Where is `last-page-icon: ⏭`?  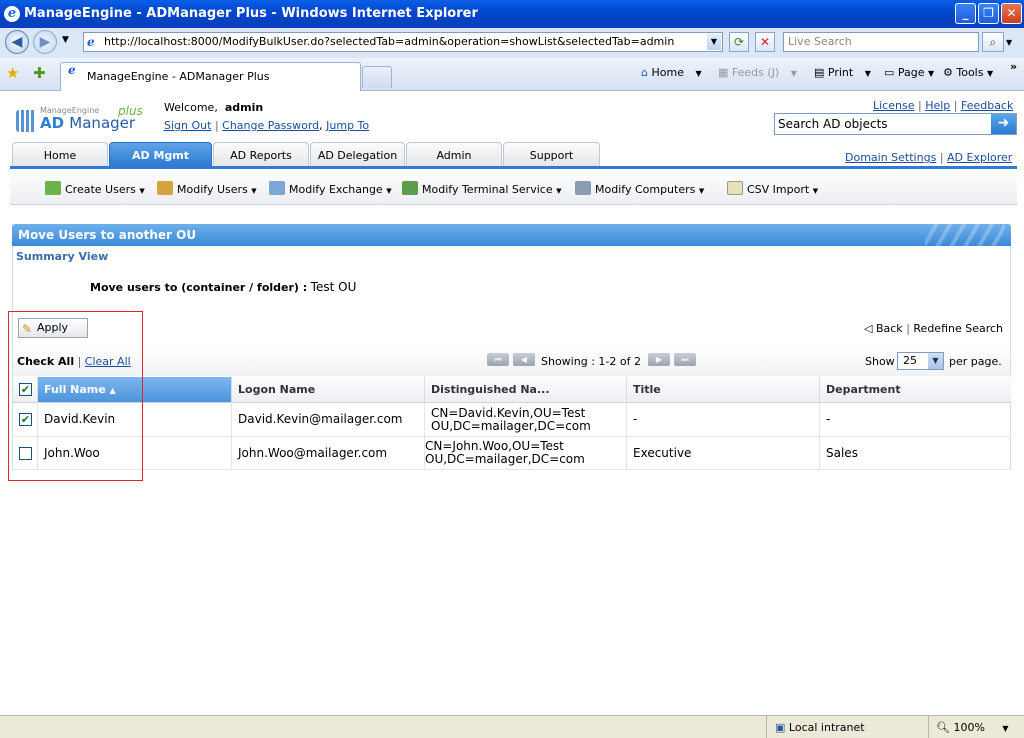 last-page-icon: ⏭ is located at coordinates (685, 359).